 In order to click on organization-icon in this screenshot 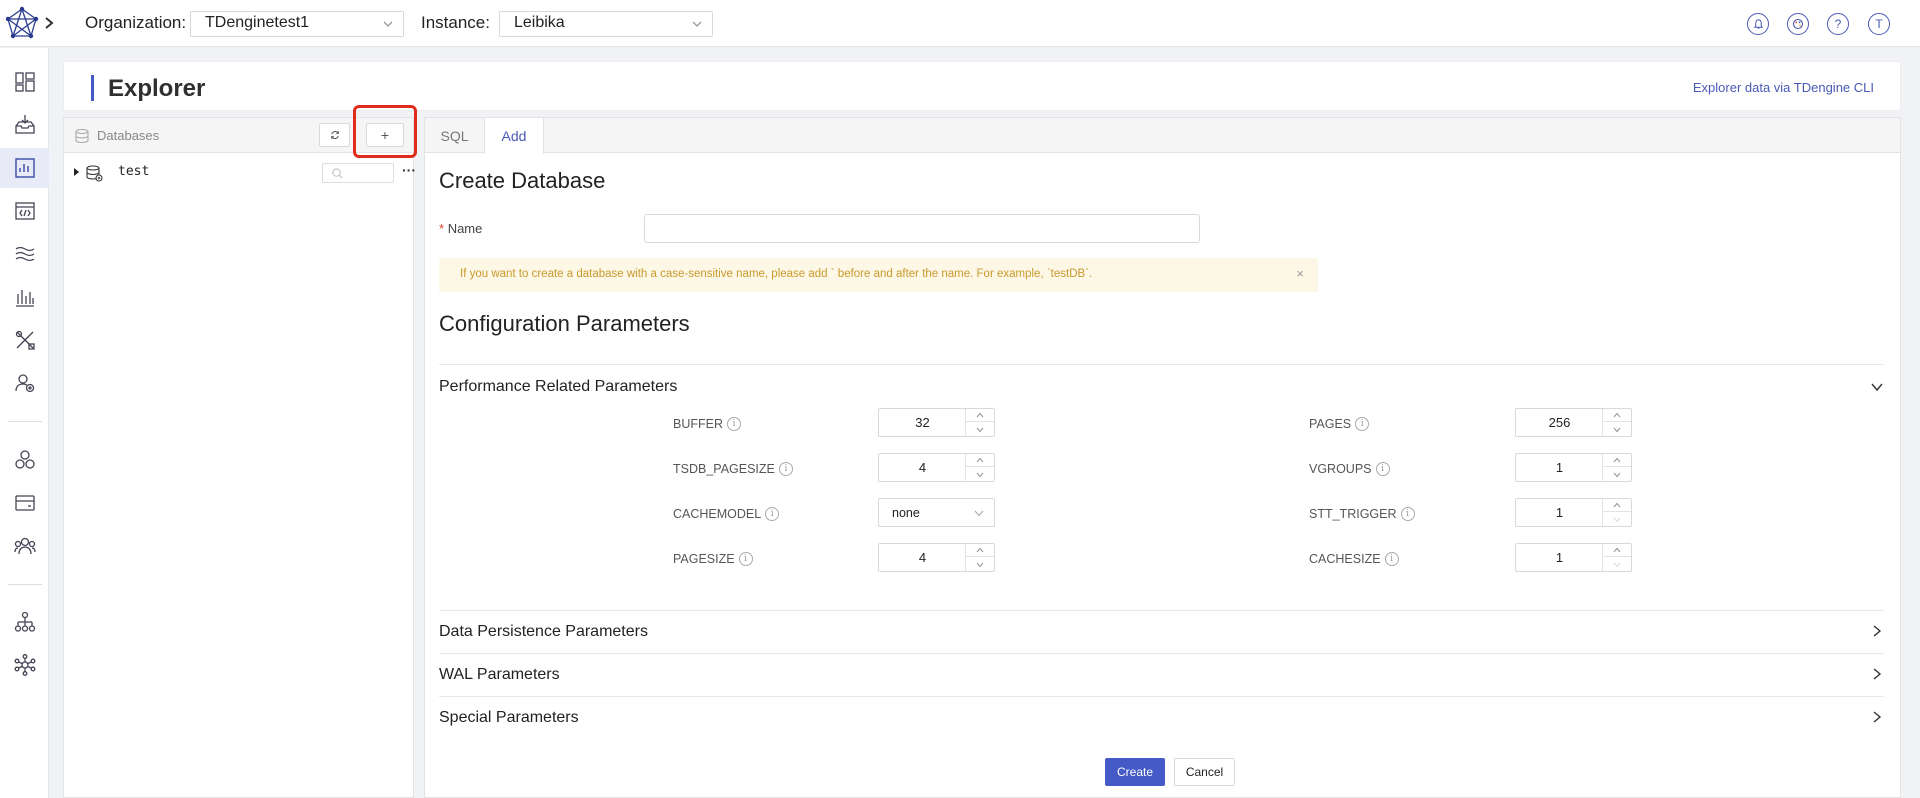, I will do `click(24, 546)`.